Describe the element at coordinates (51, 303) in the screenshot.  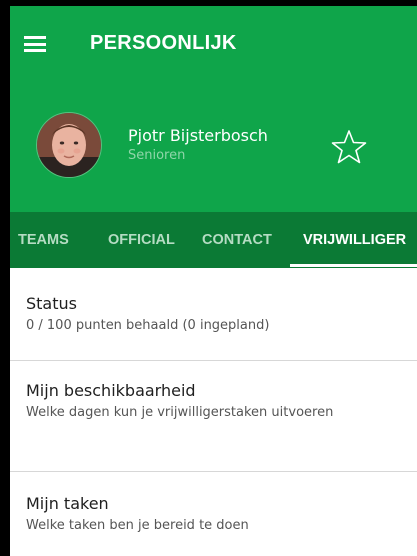
I see `list-item-title: Status` at that location.